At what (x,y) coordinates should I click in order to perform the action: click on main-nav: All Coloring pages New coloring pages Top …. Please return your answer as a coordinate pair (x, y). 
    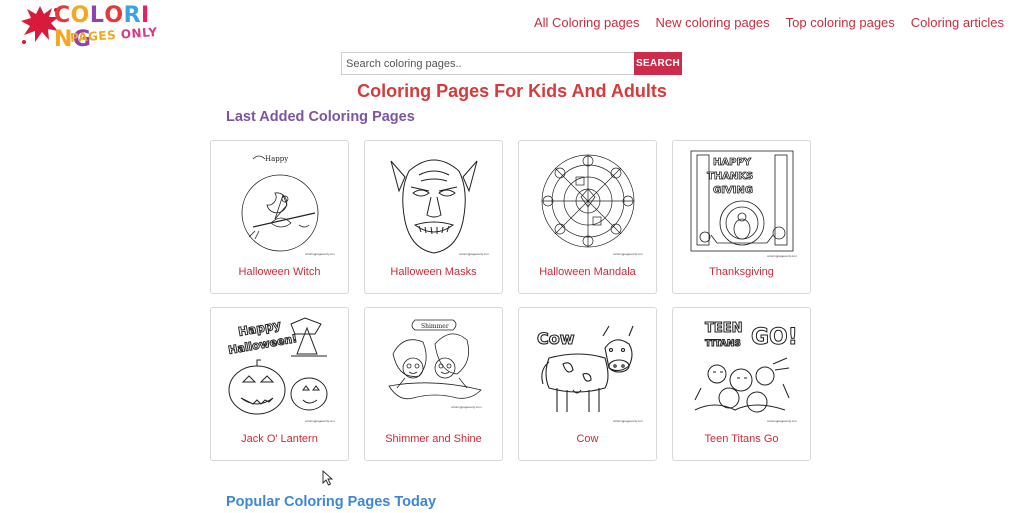
    Looking at the image, I should click on (769, 23).